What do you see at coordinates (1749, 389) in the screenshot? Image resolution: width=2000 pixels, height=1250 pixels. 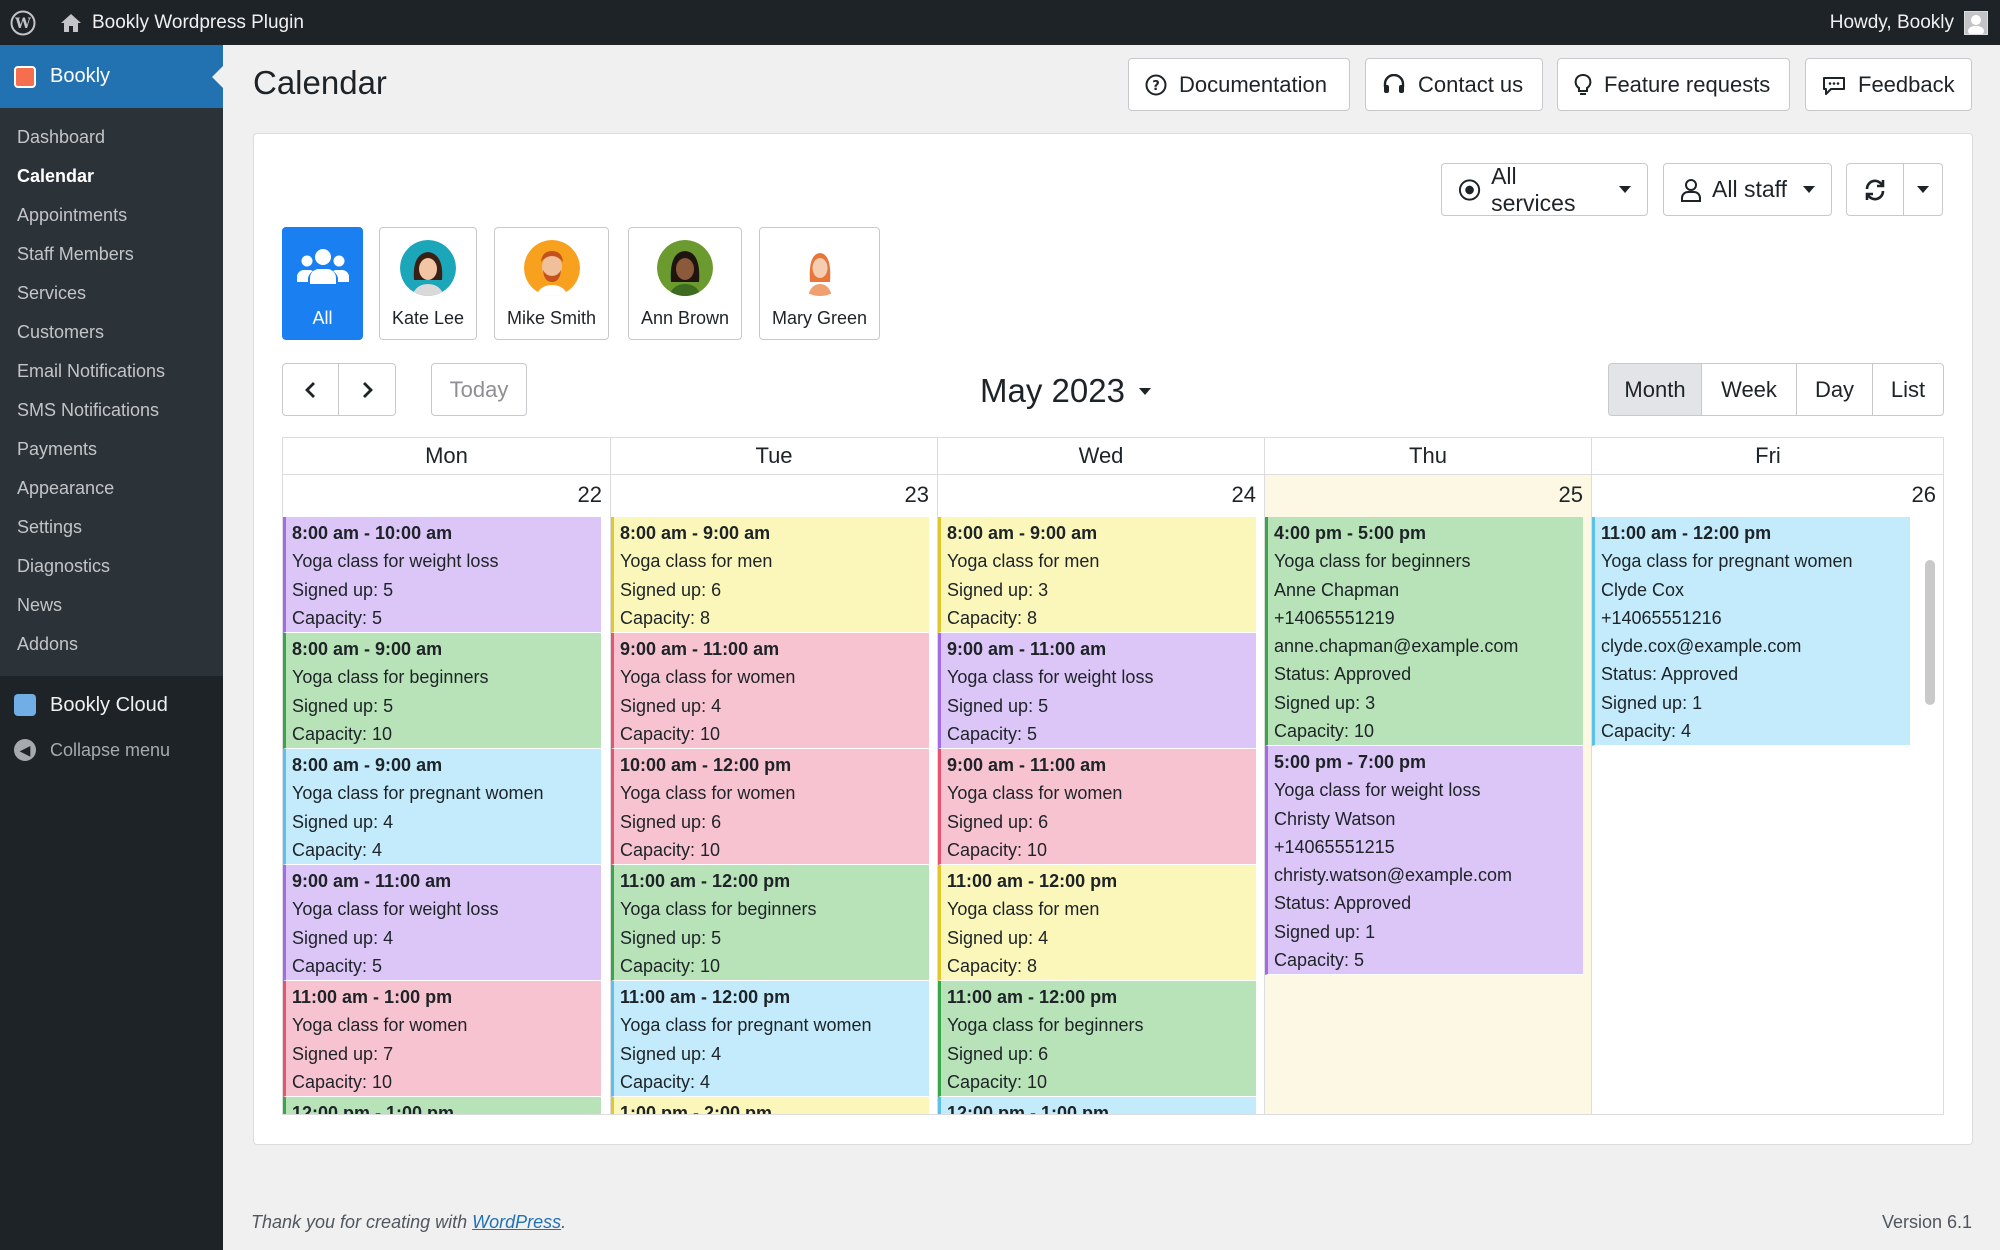 I see `view-week-button: Week` at bounding box center [1749, 389].